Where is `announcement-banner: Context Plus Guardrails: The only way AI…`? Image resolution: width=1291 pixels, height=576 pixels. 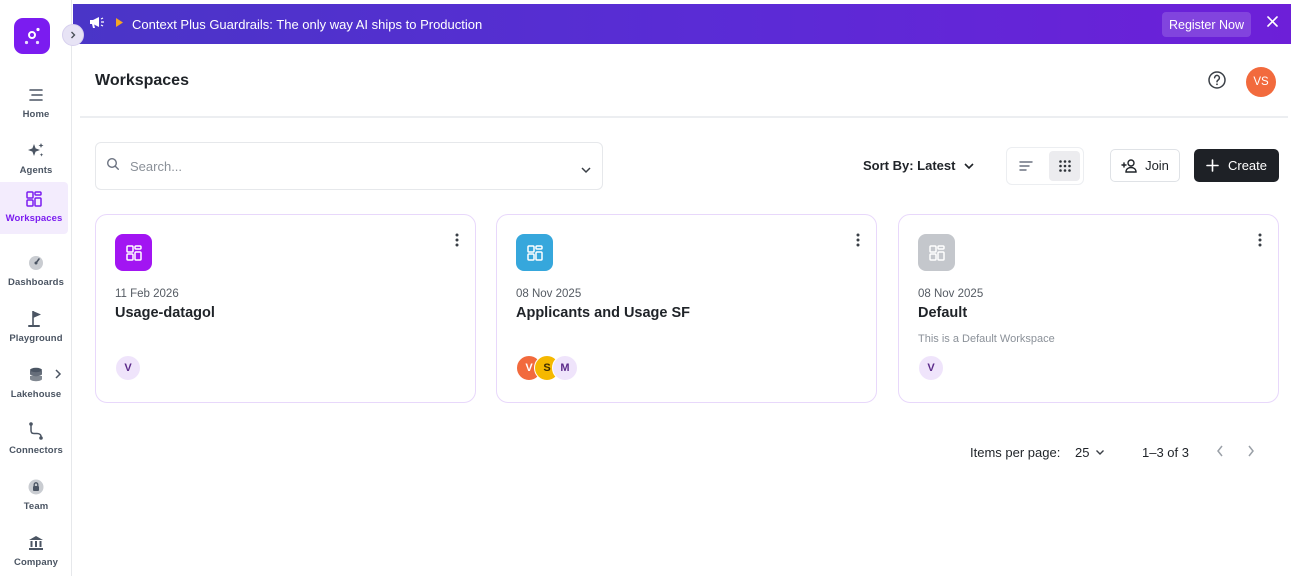 announcement-banner: Context Plus Guardrails: The only way AI… is located at coordinates (682, 24).